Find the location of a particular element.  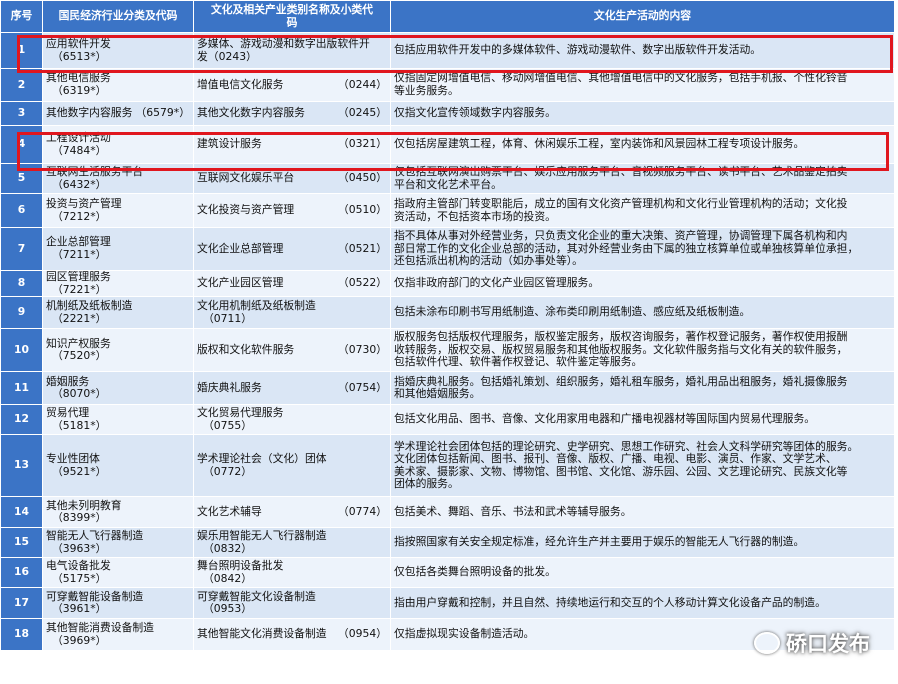

culture-category-cell: 文化企业总部管理 （0521） is located at coordinates (292, 249).